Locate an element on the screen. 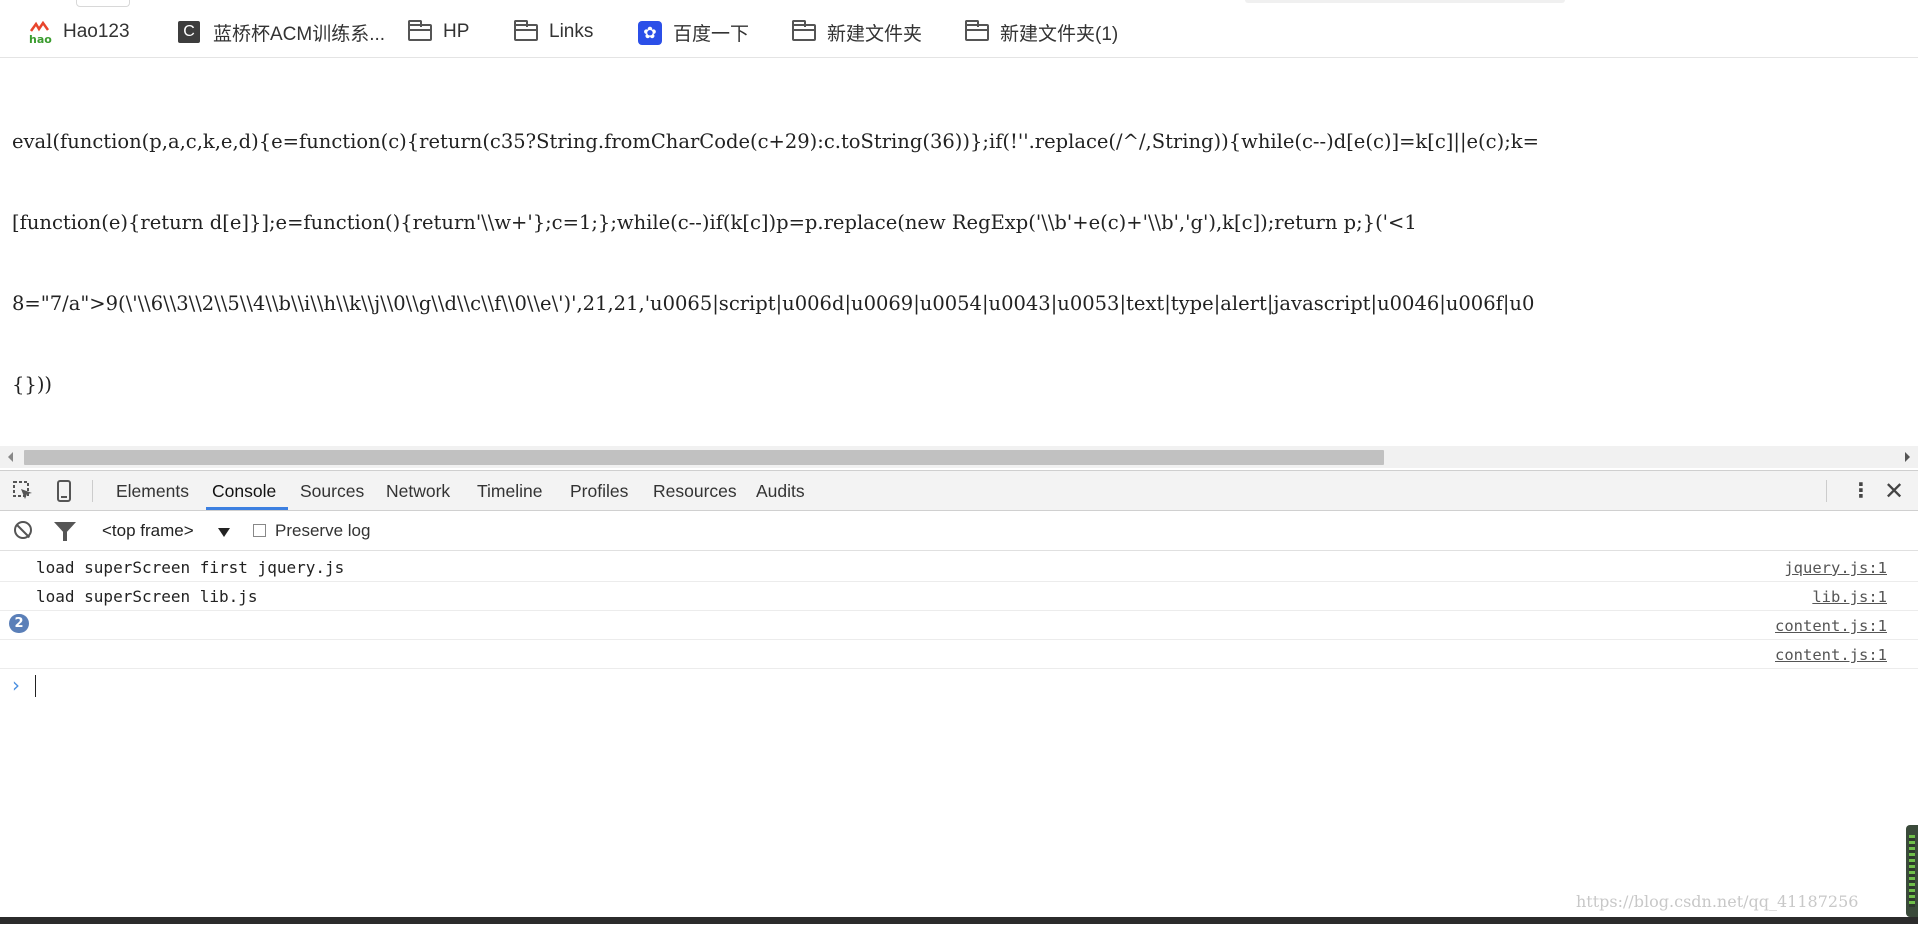  close-devtools-icon: ✕ is located at coordinates (1894, 491).